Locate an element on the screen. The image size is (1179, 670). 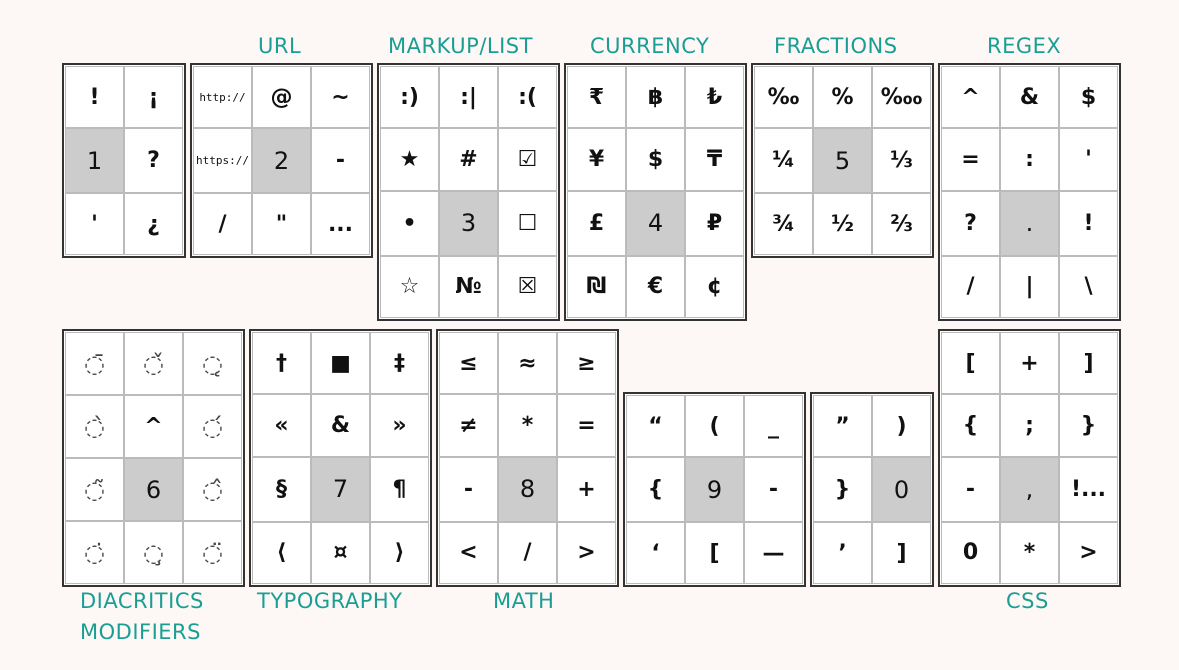
key-quotes-0: “ is located at coordinates (655, 426).